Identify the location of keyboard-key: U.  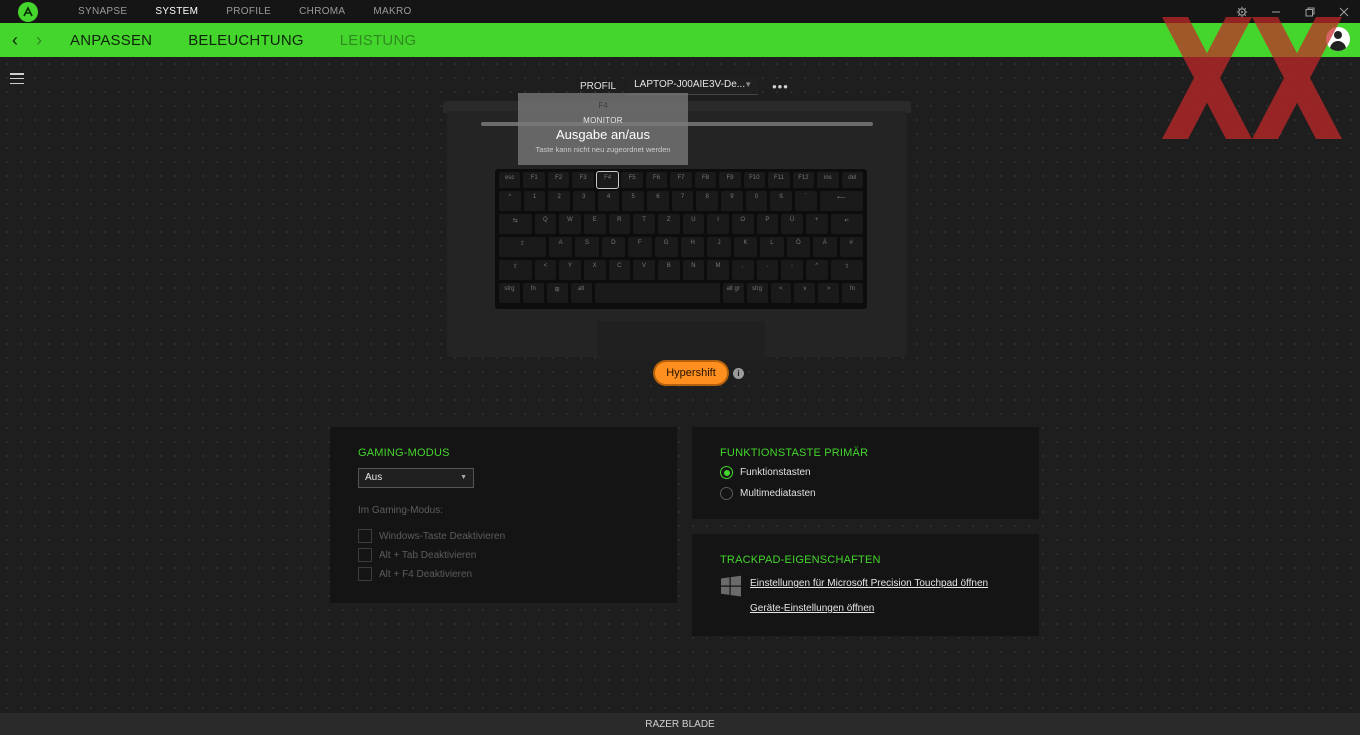
(693, 224).